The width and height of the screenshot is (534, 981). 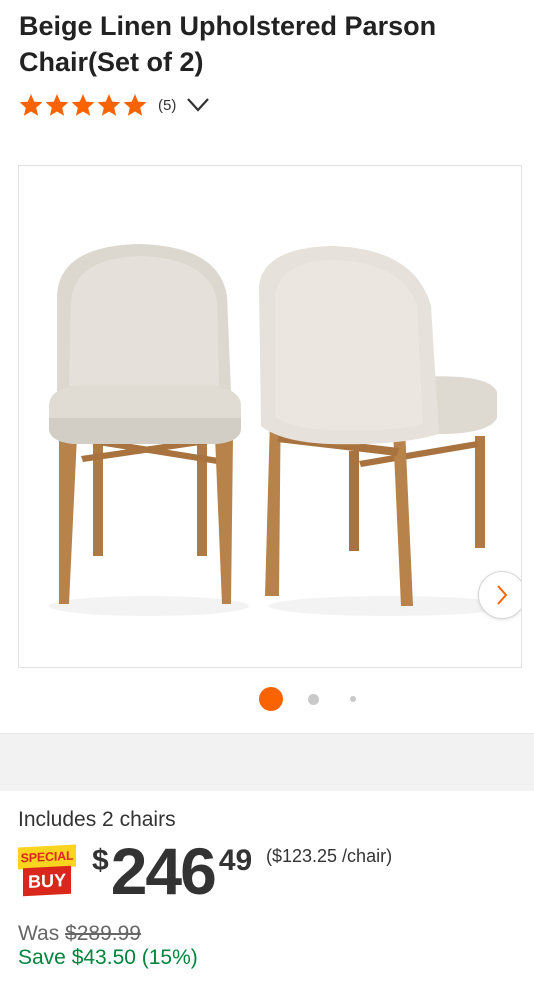 What do you see at coordinates (97, 819) in the screenshot?
I see `includes-text: Includes 2 chairs` at bounding box center [97, 819].